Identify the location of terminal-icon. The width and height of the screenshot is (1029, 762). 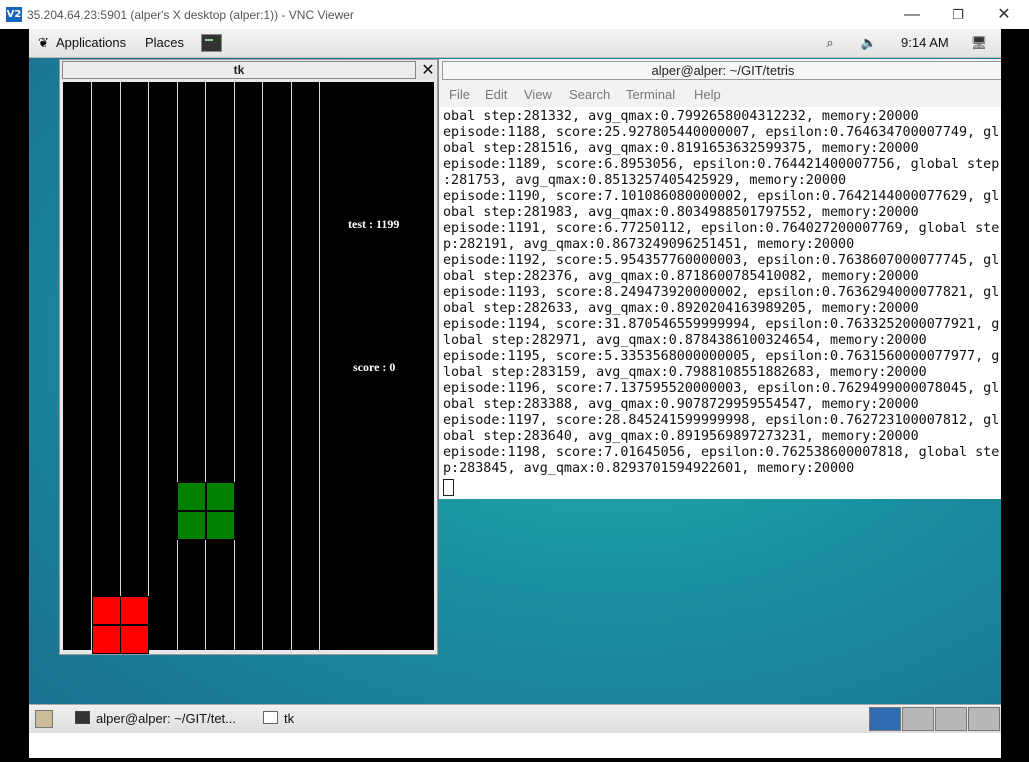
(82, 717).